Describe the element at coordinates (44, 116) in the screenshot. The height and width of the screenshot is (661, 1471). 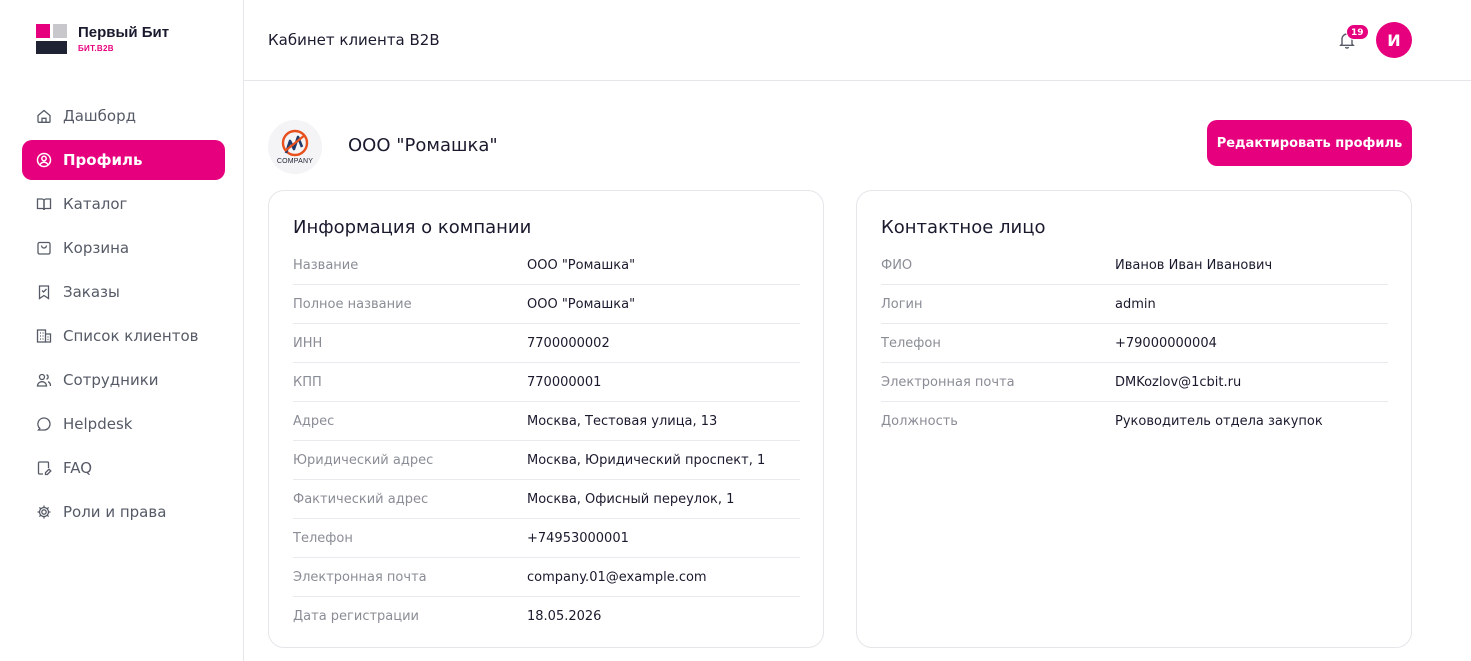
I see `home-icon` at that location.